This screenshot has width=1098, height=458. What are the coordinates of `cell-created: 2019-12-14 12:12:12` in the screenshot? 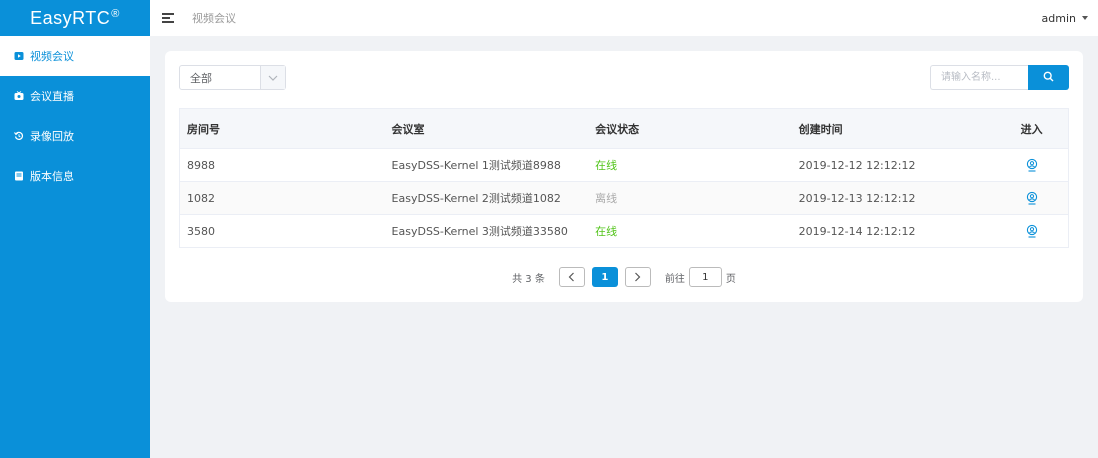 It's located at (857, 231).